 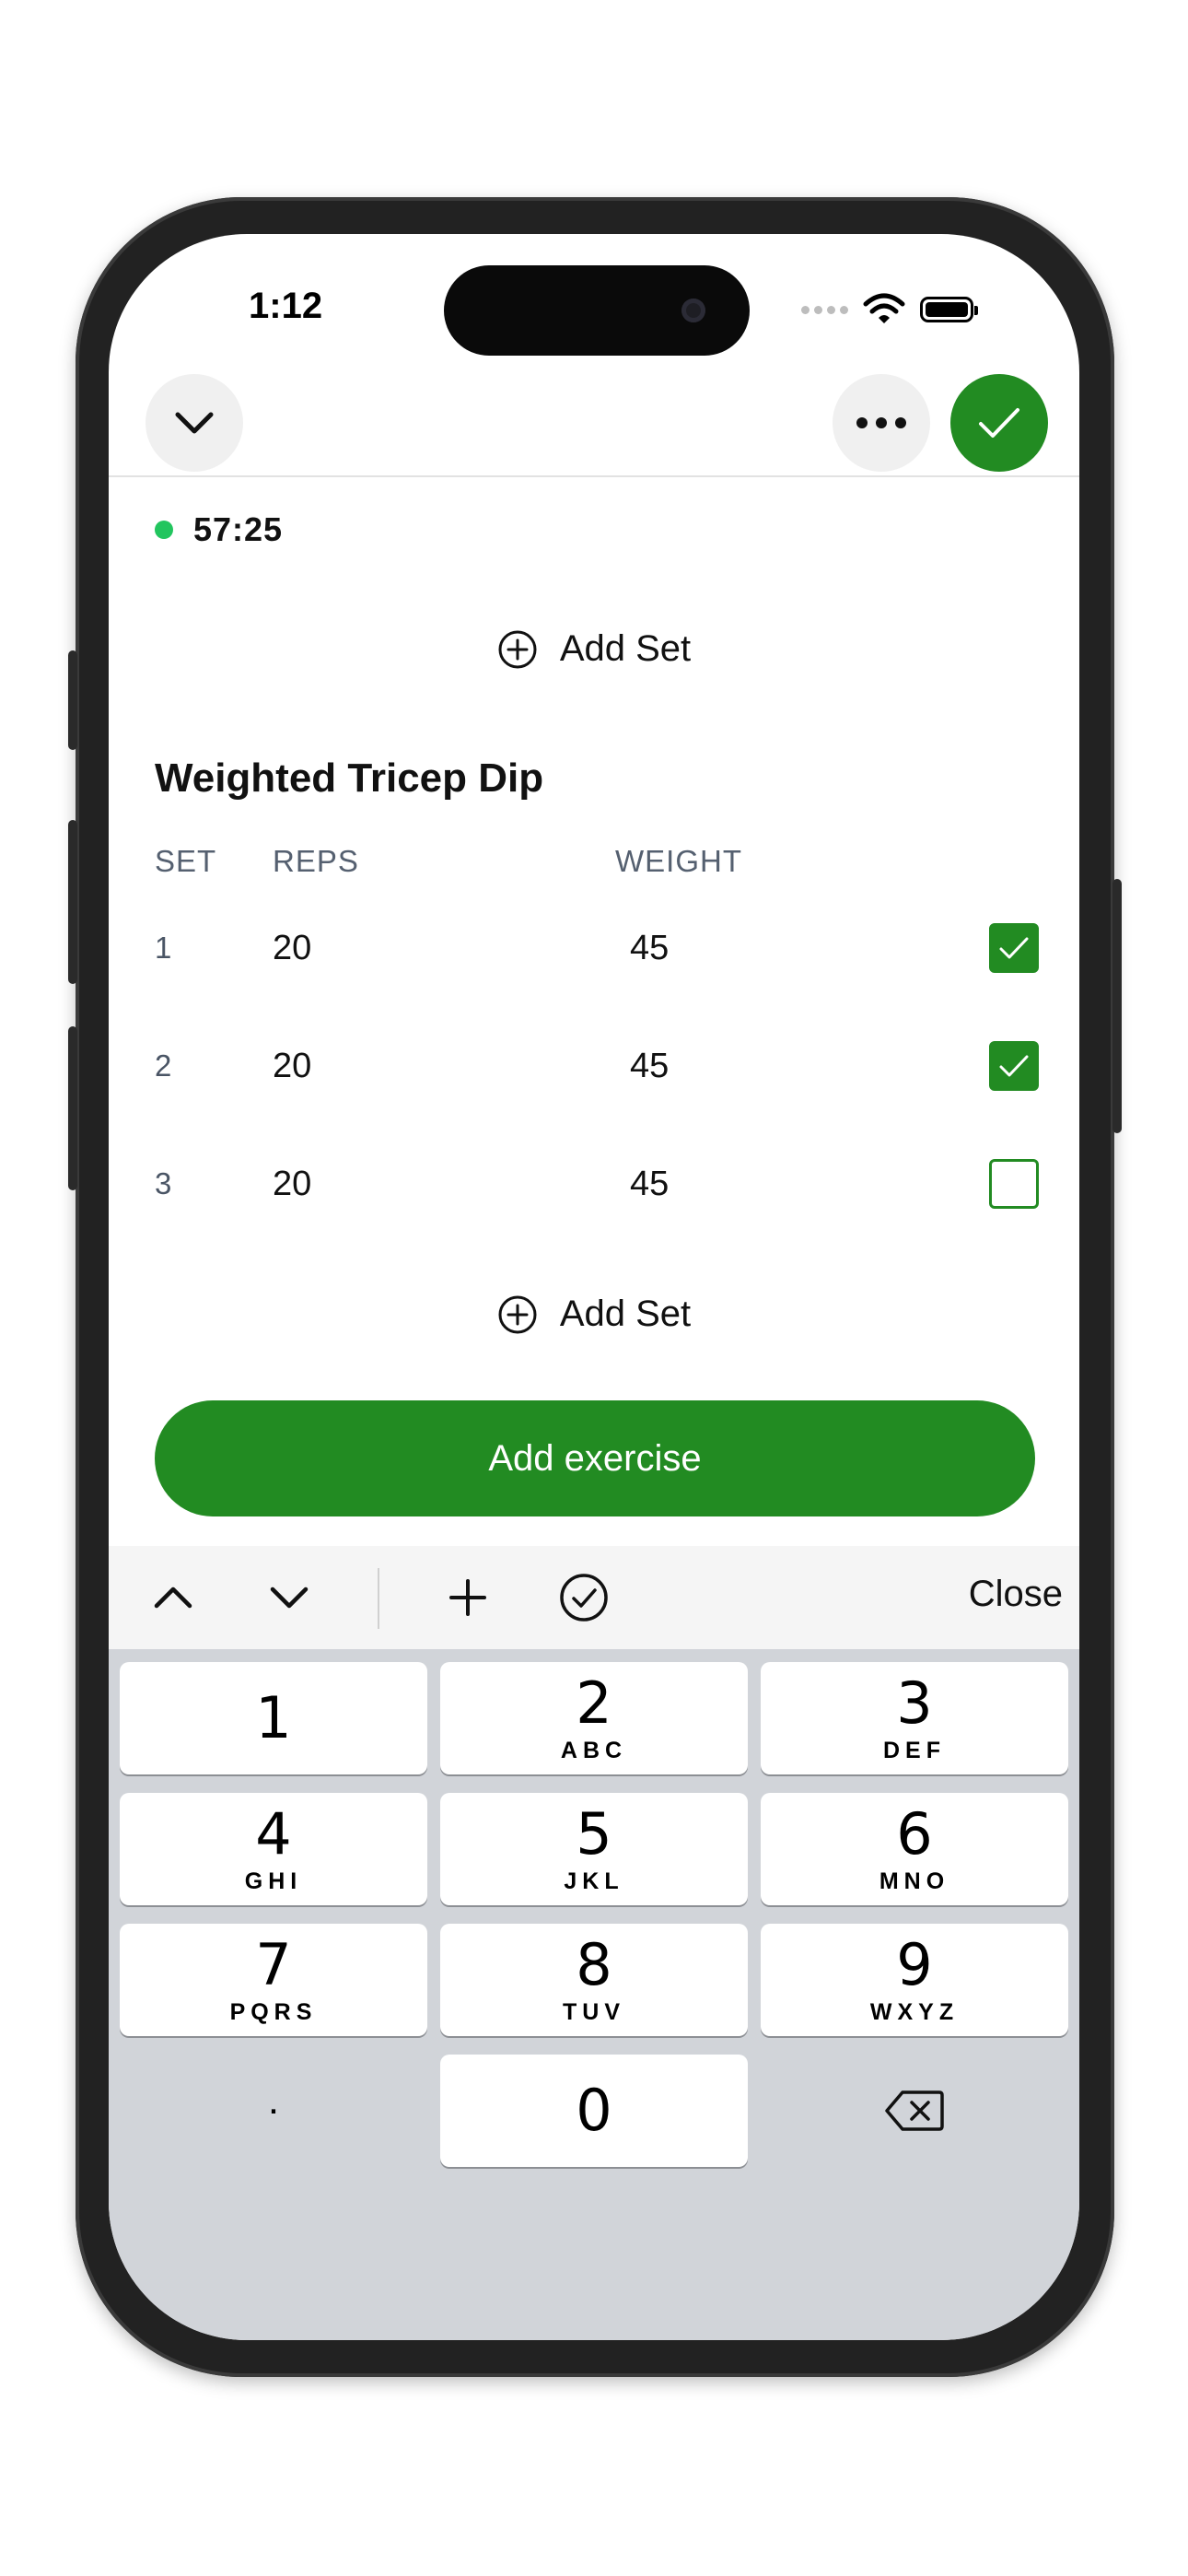 I want to click on add-exercise-button: Add exercise, so click(x=595, y=1458).